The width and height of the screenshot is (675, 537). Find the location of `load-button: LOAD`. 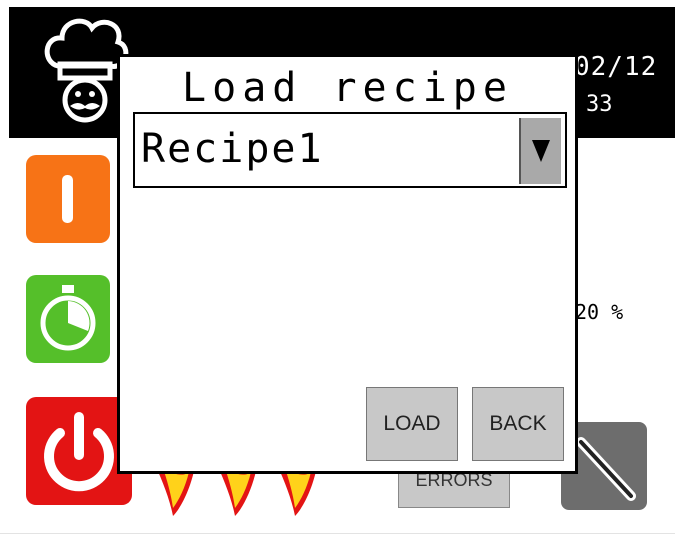

load-button: LOAD is located at coordinates (412, 424).